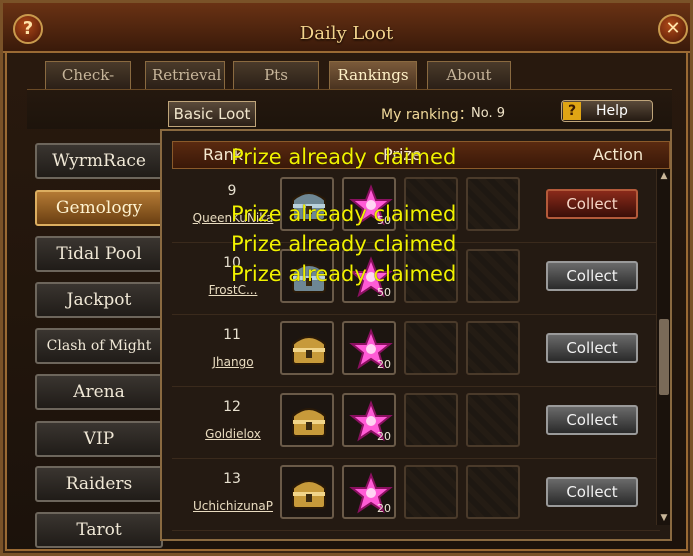  What do you see at coordinates (99, 254) in the screenshot?
I see `sidebar-item-tidal-pool: Tidal Pool` at bounding box center [99, 254].